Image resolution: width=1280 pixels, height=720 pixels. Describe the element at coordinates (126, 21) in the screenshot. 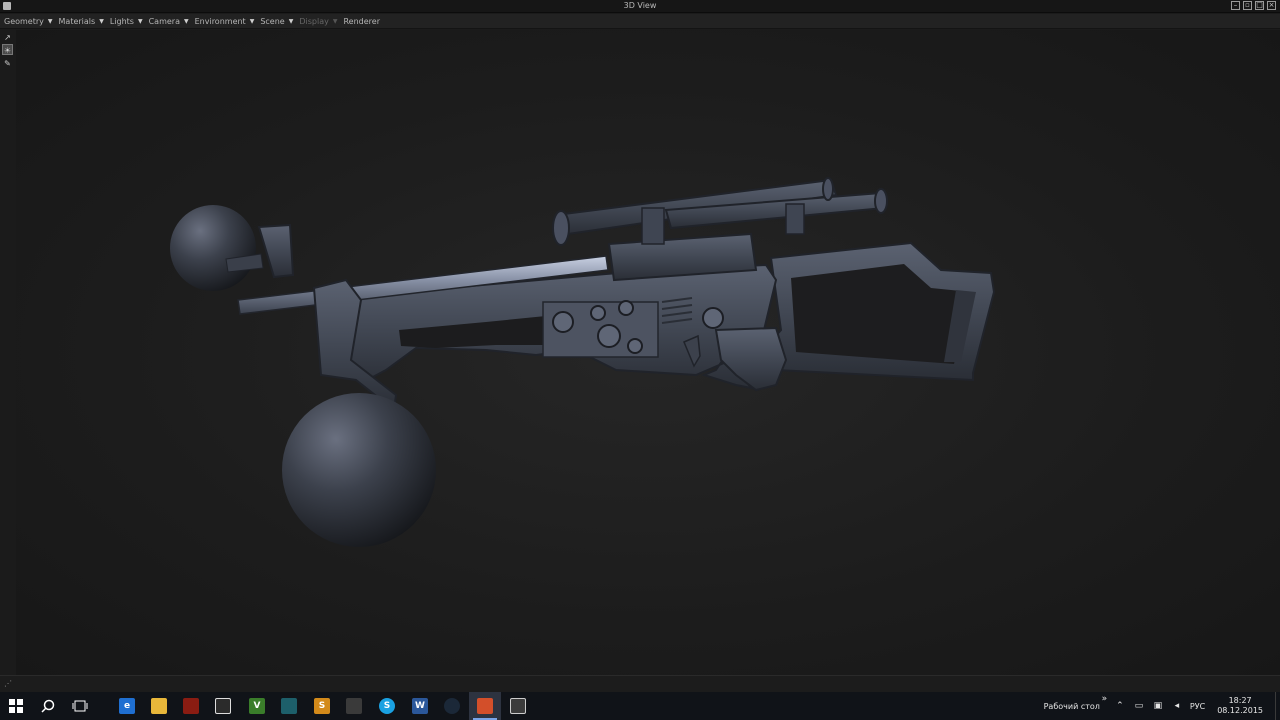

I see `menu-lights: Lights ▼` at that location.